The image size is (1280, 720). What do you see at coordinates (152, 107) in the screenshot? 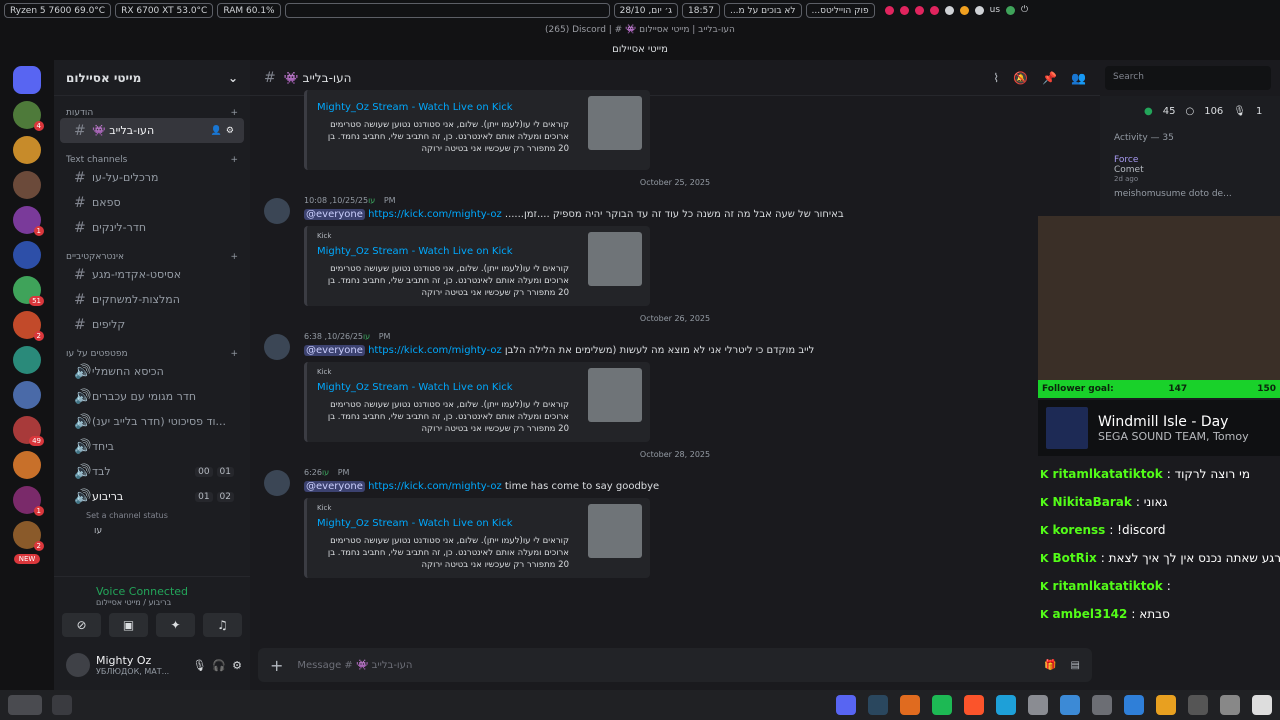
I see `channel-category: הודעות +` at bounding box center [152, 107].